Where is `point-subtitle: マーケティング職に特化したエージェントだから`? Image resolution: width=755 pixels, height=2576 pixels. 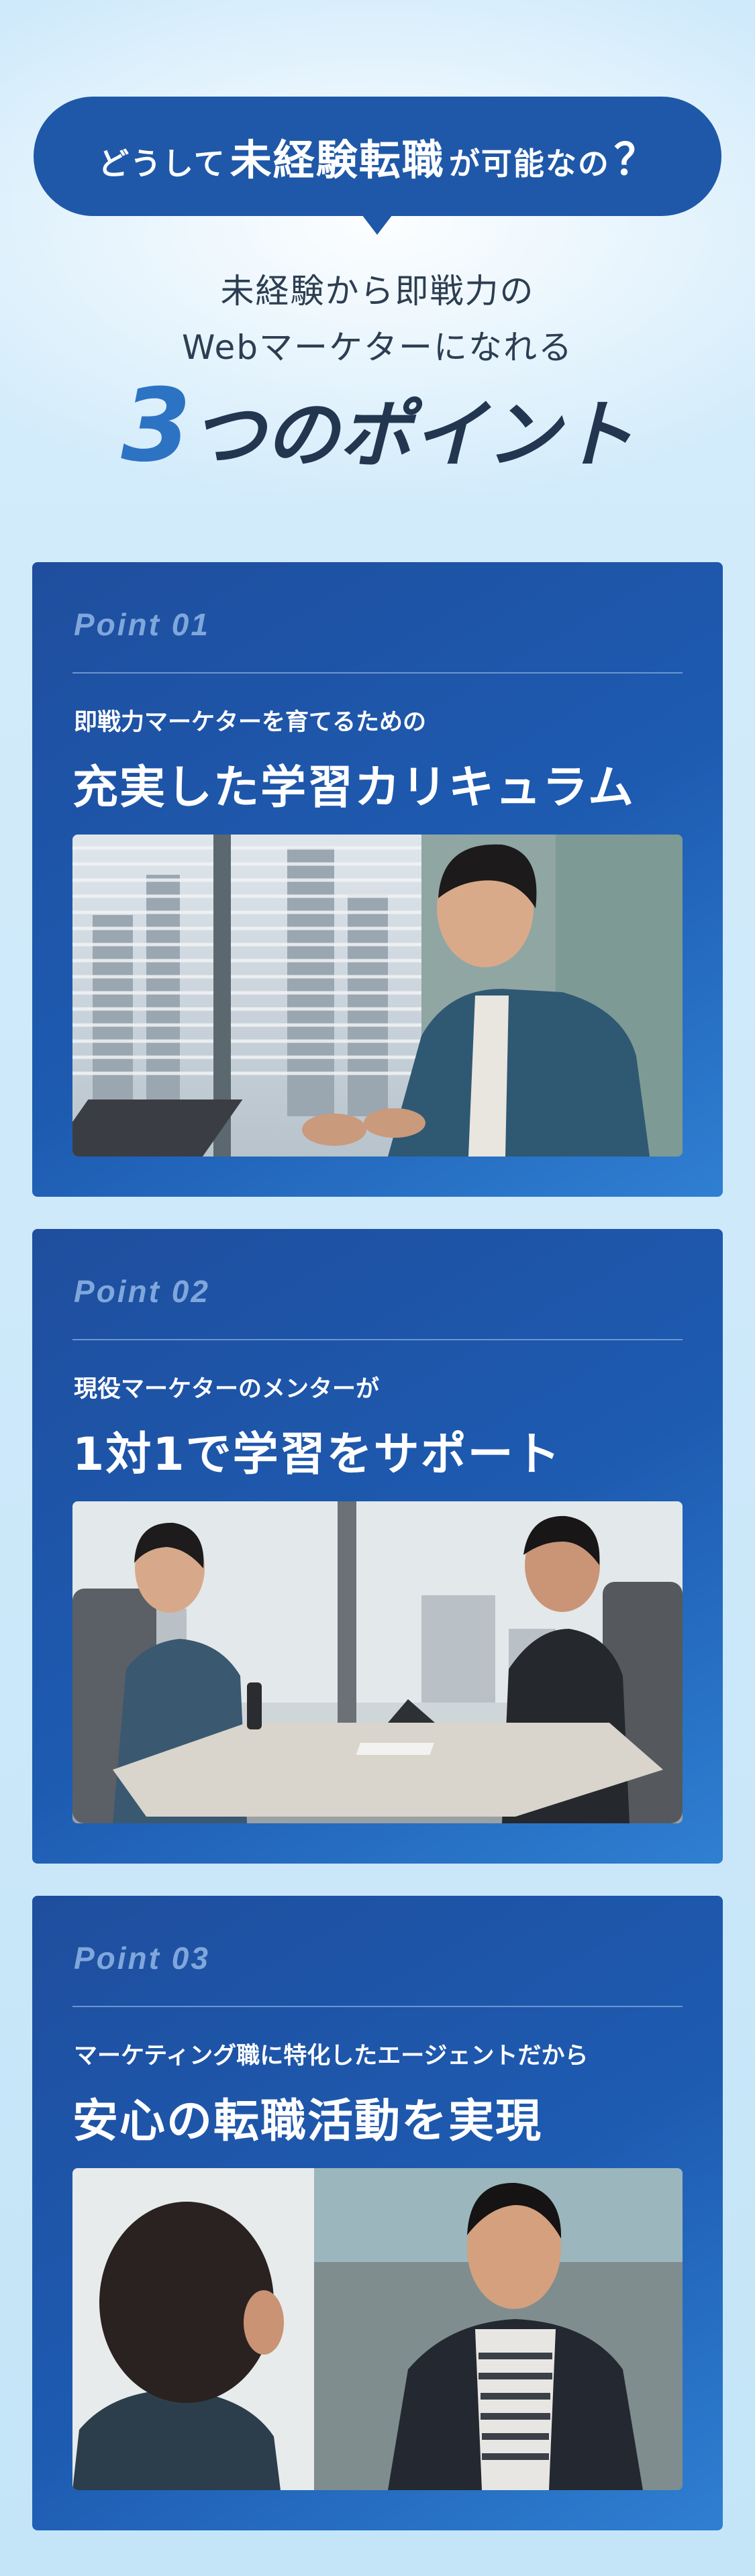 point-subtitle: マーケティング職に特化したエージェントだから is located at coordinates (331, 2056).